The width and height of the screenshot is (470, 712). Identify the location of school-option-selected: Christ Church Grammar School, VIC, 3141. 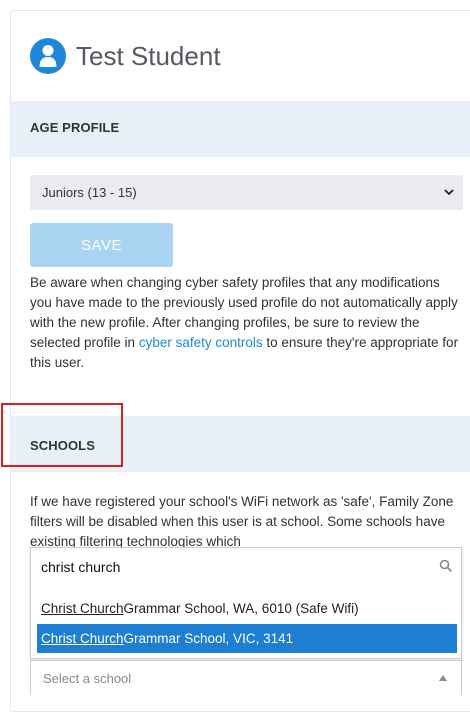
(247, 638).